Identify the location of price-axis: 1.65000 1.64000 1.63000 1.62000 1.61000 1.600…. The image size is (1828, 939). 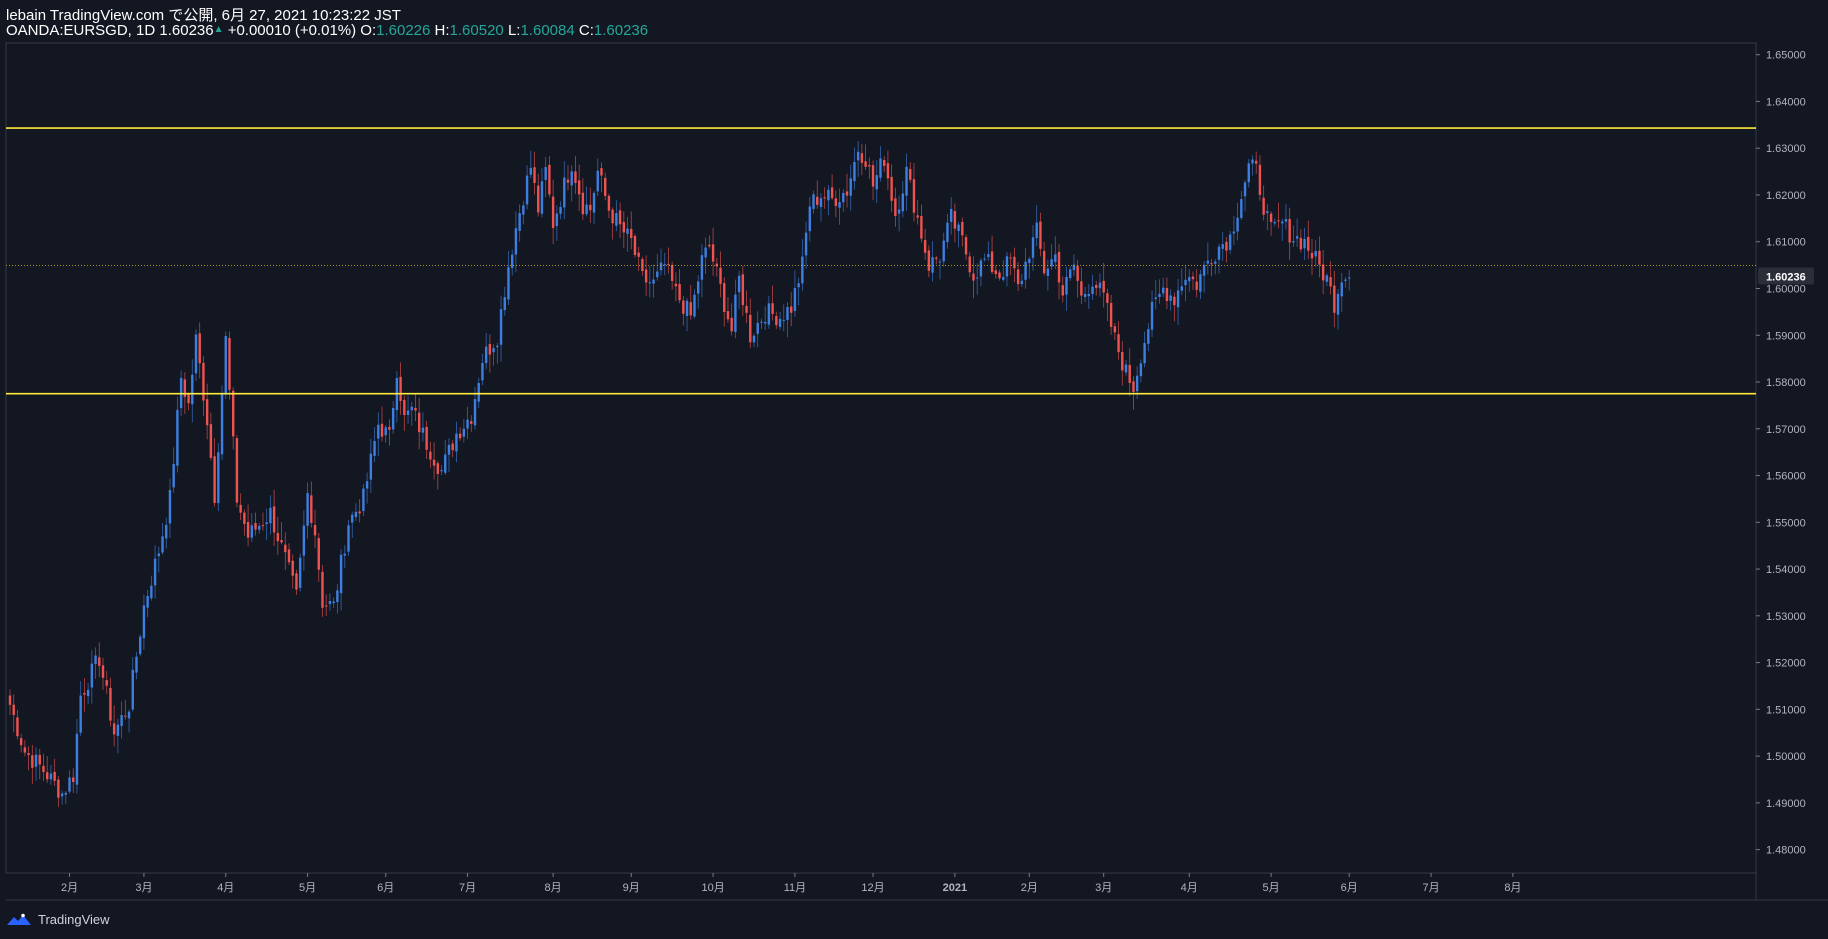
(1785, 453).